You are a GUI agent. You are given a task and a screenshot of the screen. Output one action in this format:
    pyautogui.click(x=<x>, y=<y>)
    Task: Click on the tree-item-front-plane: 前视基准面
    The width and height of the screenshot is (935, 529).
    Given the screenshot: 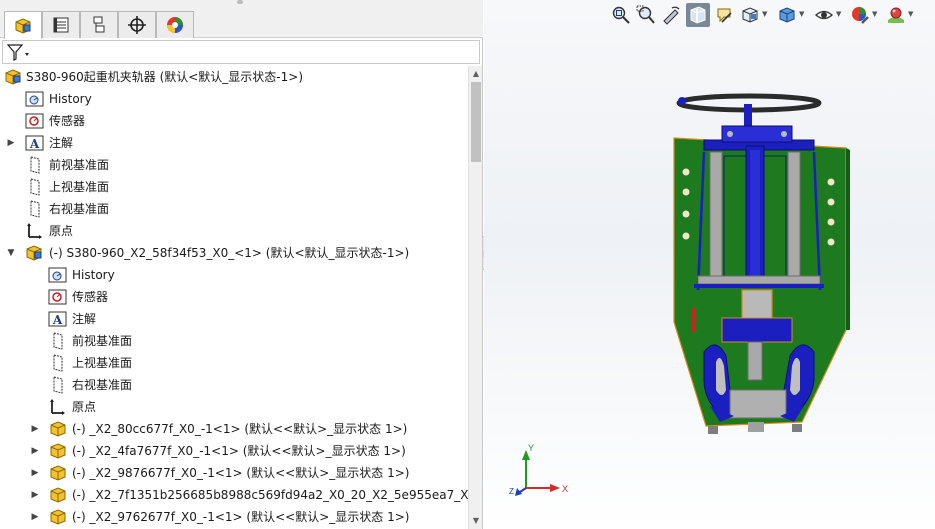 What is the action you would take?
    pyautogui.click(x=234, y=165)
    